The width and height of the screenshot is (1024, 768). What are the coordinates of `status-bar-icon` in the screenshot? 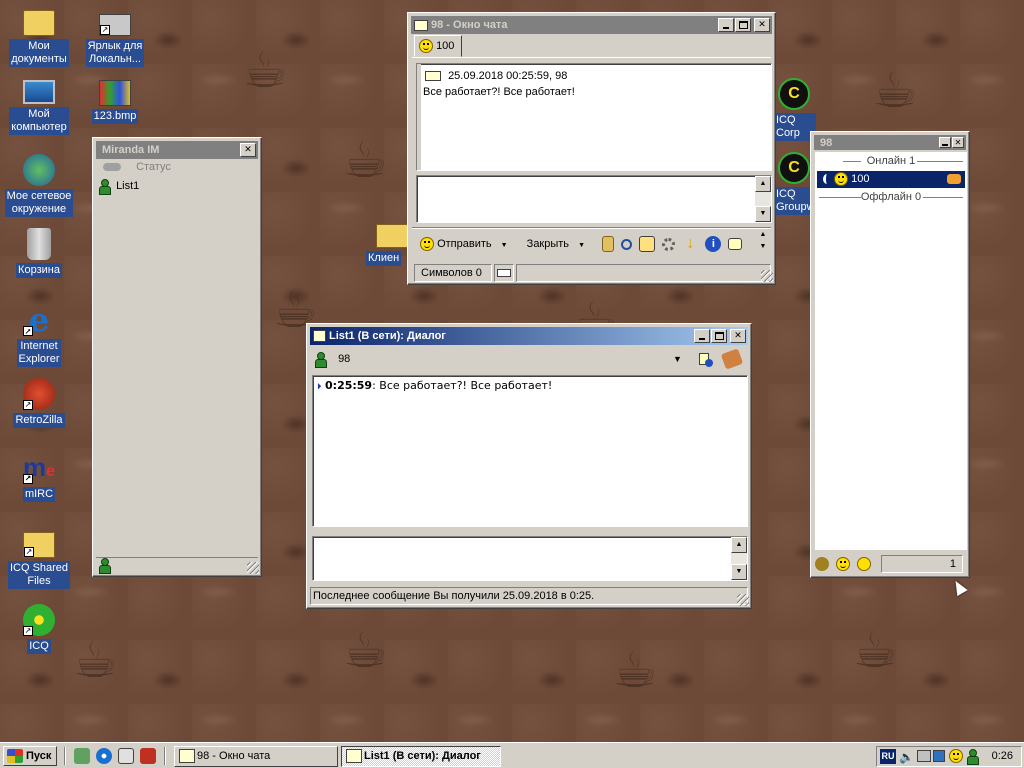 It's located at (105, 566).